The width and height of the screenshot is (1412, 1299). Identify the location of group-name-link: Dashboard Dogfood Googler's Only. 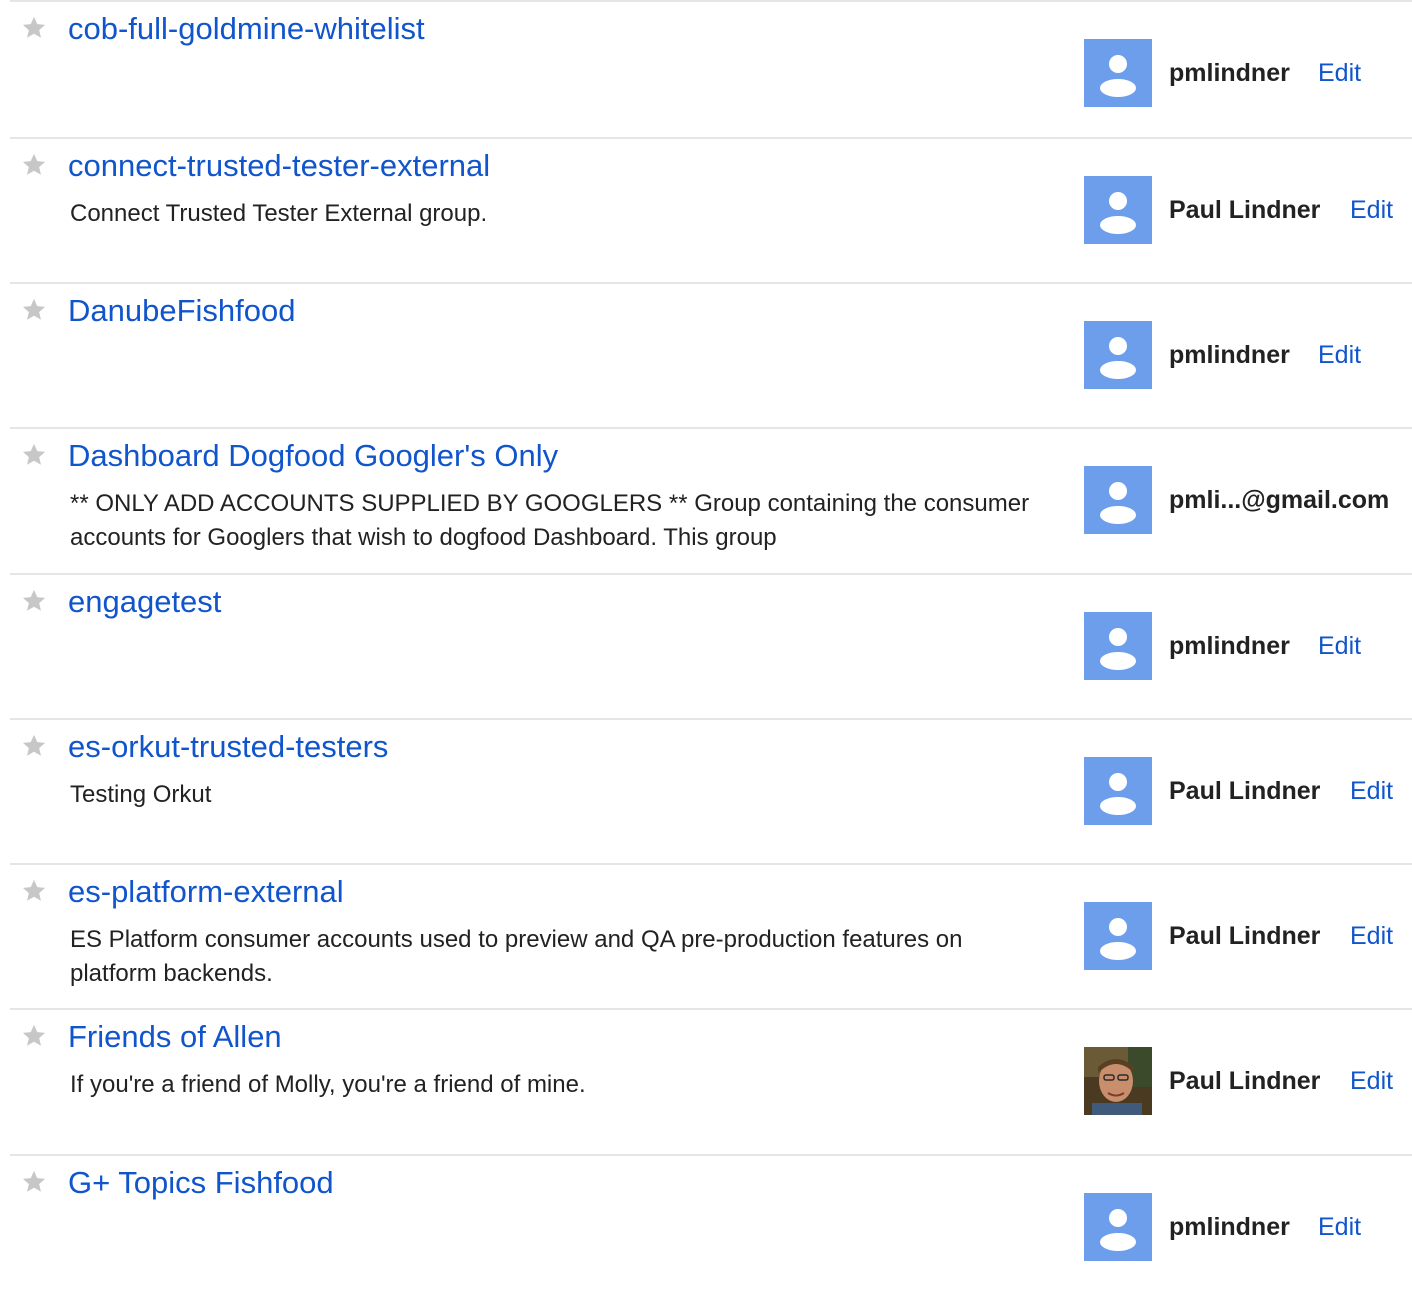
(313, 456).